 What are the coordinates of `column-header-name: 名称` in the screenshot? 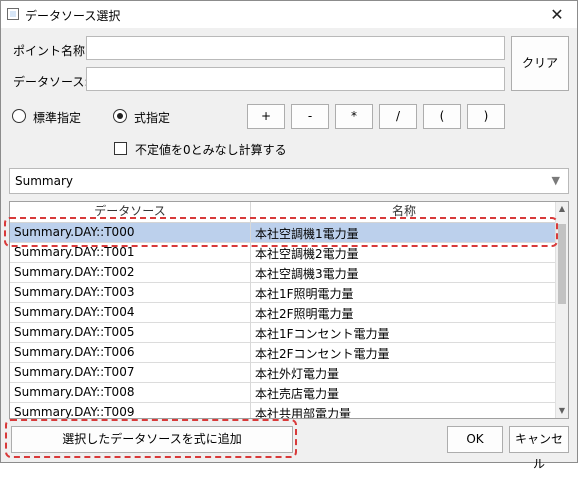 It's located at (404, 212).